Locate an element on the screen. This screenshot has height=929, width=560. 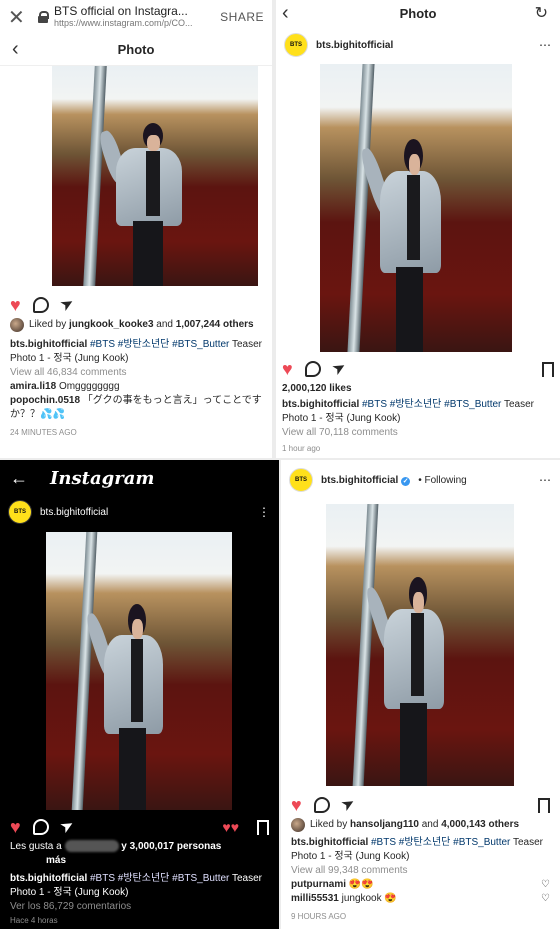
view-all-comments: View all 70,118 comments is located at coordinates (418, 433).